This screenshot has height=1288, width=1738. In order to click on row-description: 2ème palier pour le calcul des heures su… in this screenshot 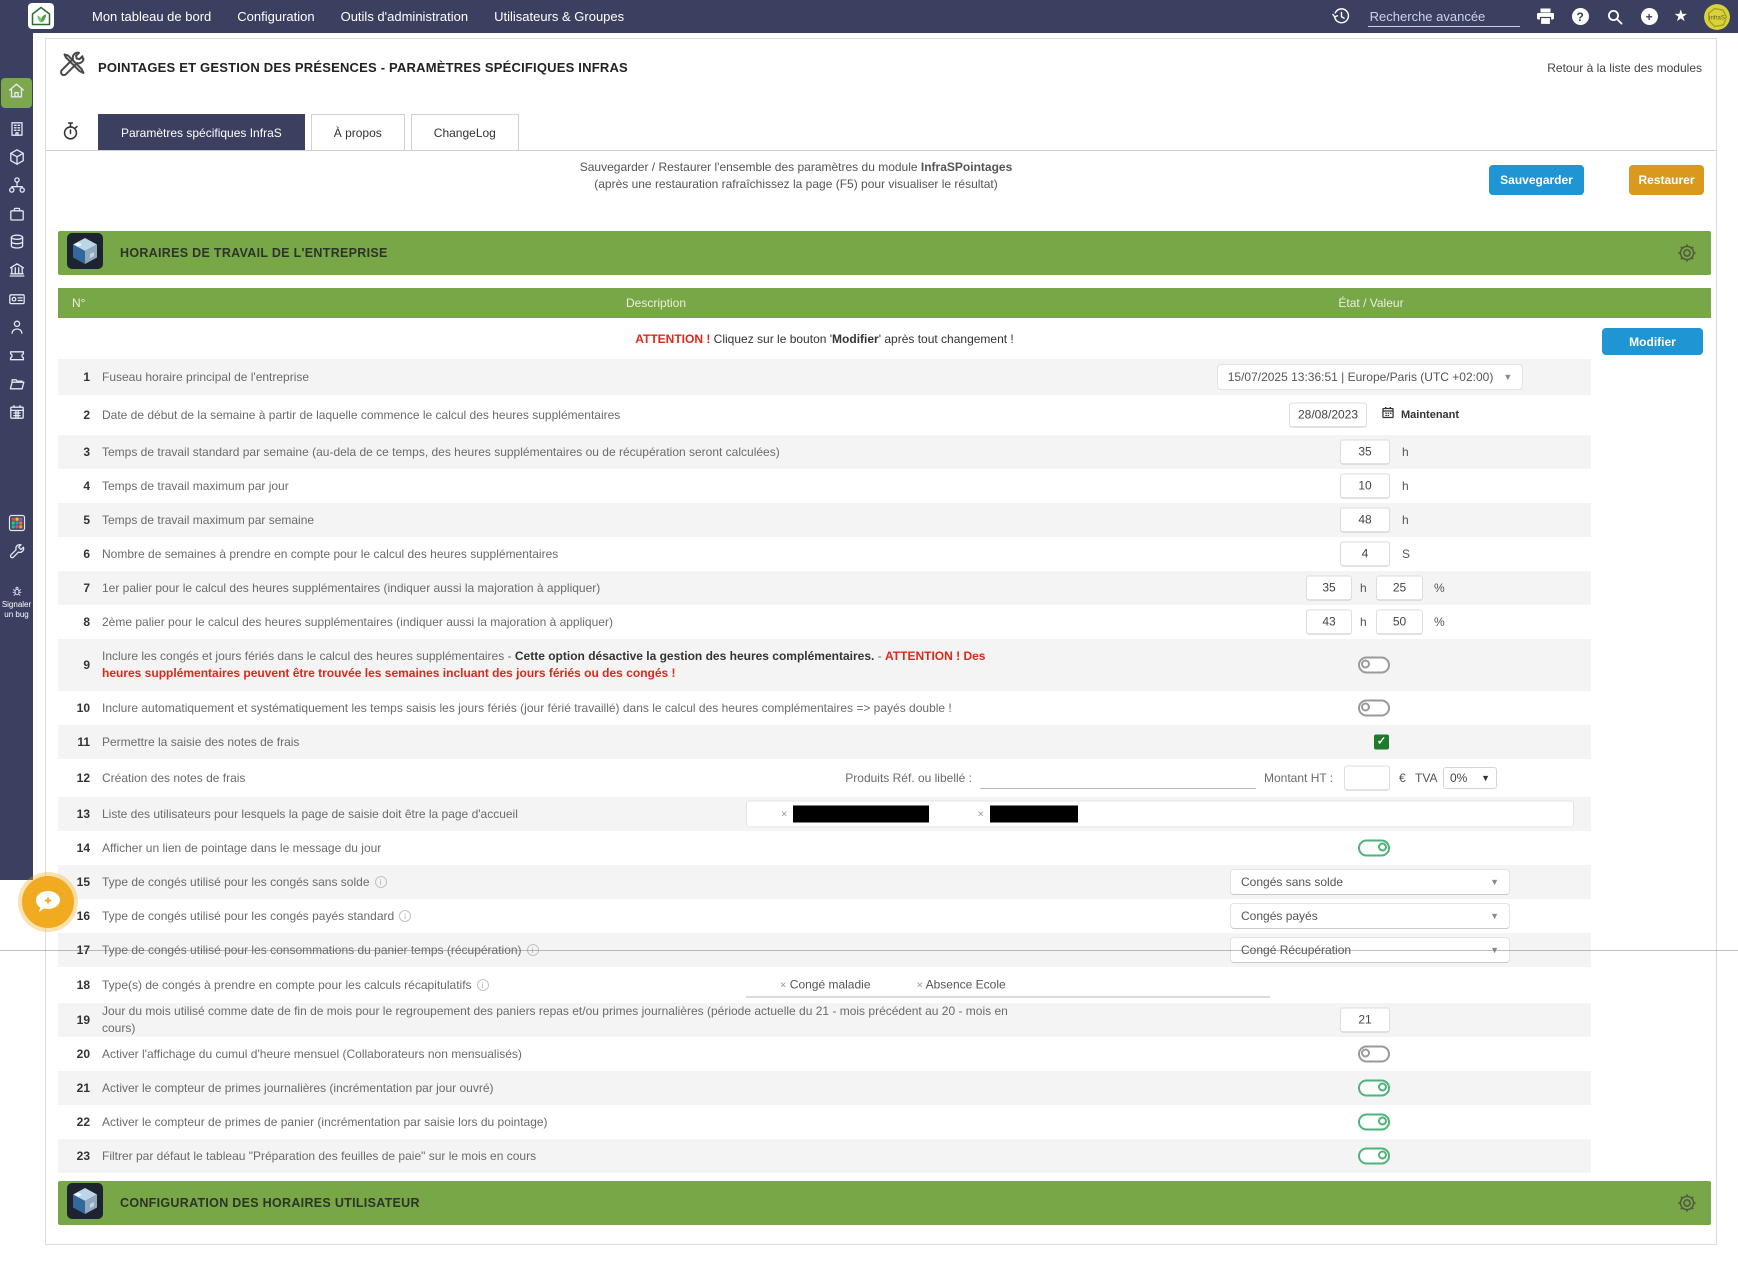, I will do `click(357, 621)`.